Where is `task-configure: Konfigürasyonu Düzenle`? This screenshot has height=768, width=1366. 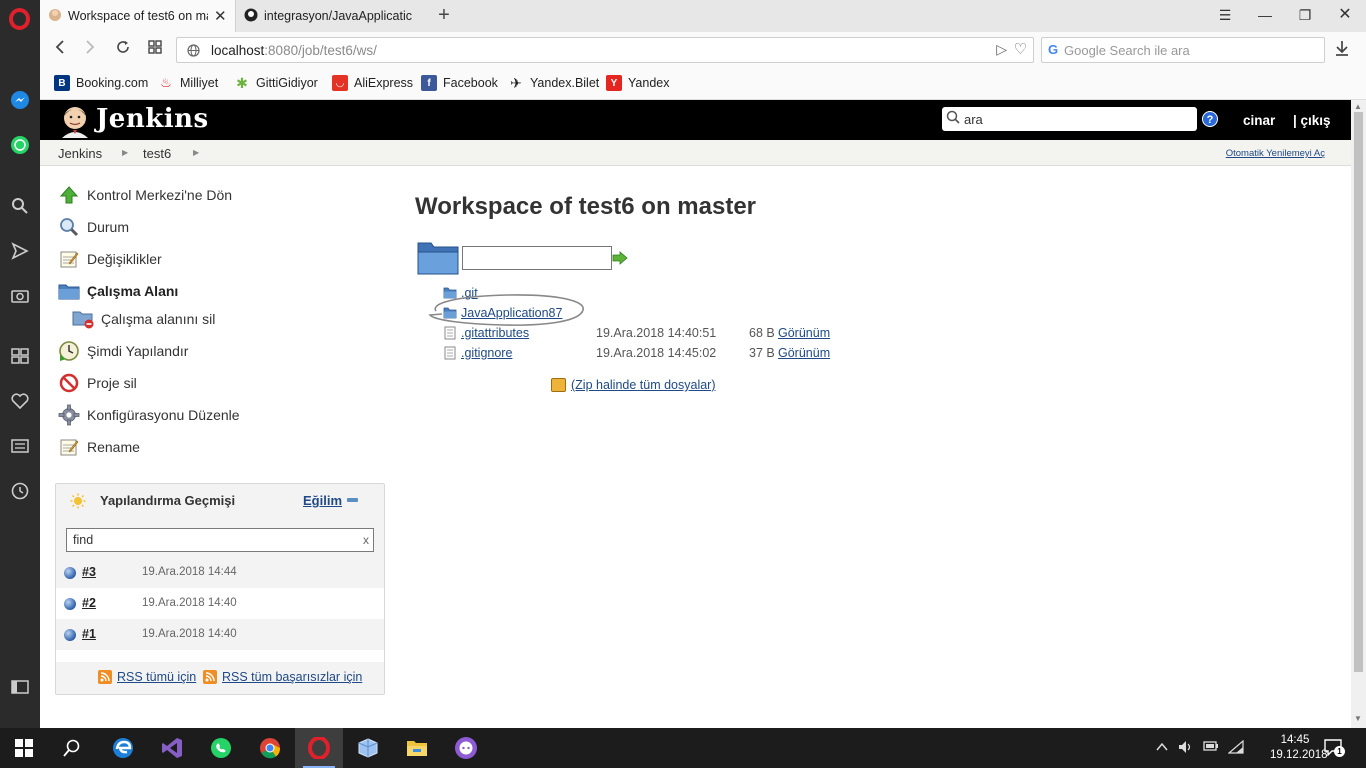
task-configure: Konfigürasyonu Düzenle is located at coordinates (149, 415).